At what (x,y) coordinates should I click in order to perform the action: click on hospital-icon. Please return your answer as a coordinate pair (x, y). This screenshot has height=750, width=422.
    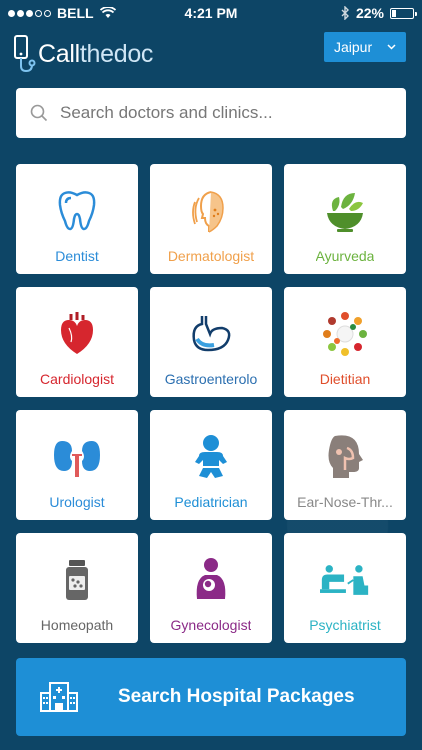
    Looking at the image, I should click on (59, 697).